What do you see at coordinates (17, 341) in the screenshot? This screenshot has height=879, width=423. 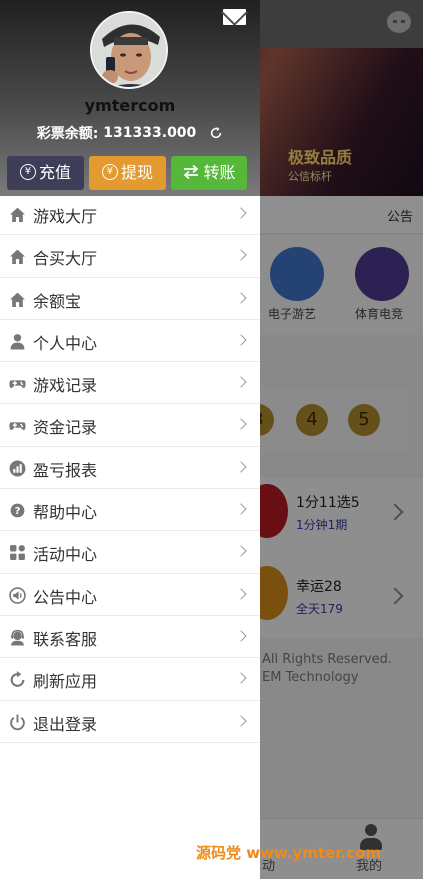 I see `user-icon` at bounding box center [17, 341].